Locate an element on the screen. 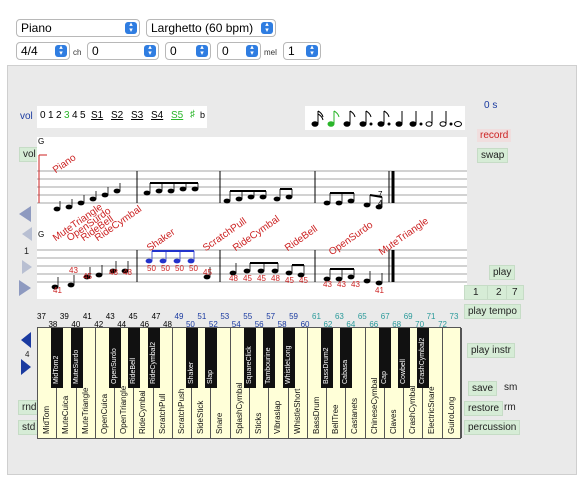 The image size is (585, 480). black-key: Shaker is located at coordinates (192, 358).